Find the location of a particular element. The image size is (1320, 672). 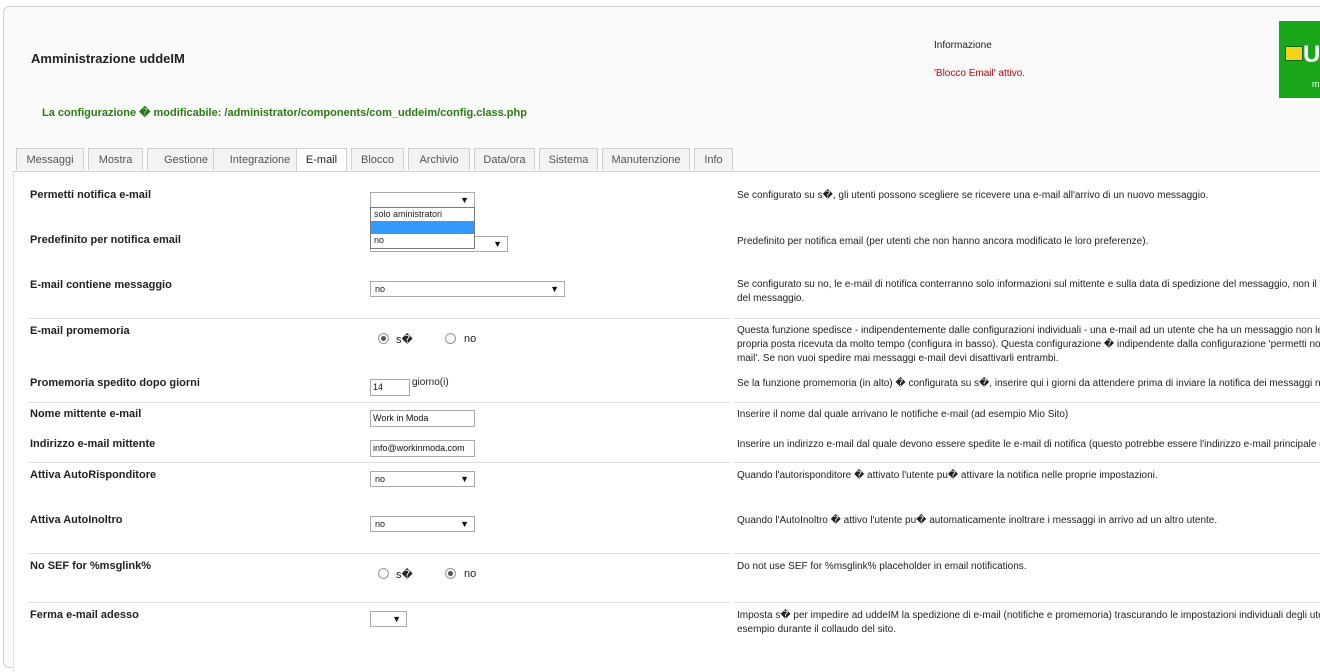

tab-mostra: Mostra is located at coordinates (115, 159).